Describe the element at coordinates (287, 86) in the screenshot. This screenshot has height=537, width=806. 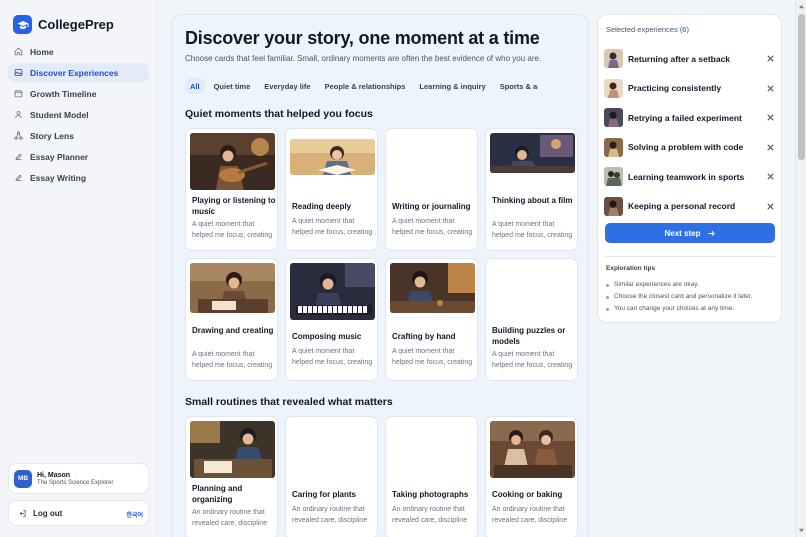
I see `filter-chip-everyday-life: Everyday life` at that location.